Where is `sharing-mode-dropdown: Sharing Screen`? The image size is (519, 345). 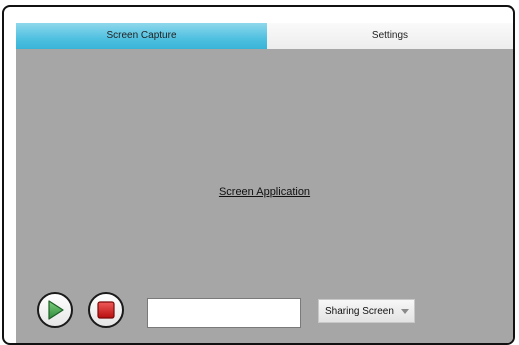 sharing-mode-dropdown: Sharing Screen is located at coordinates (366, 311).